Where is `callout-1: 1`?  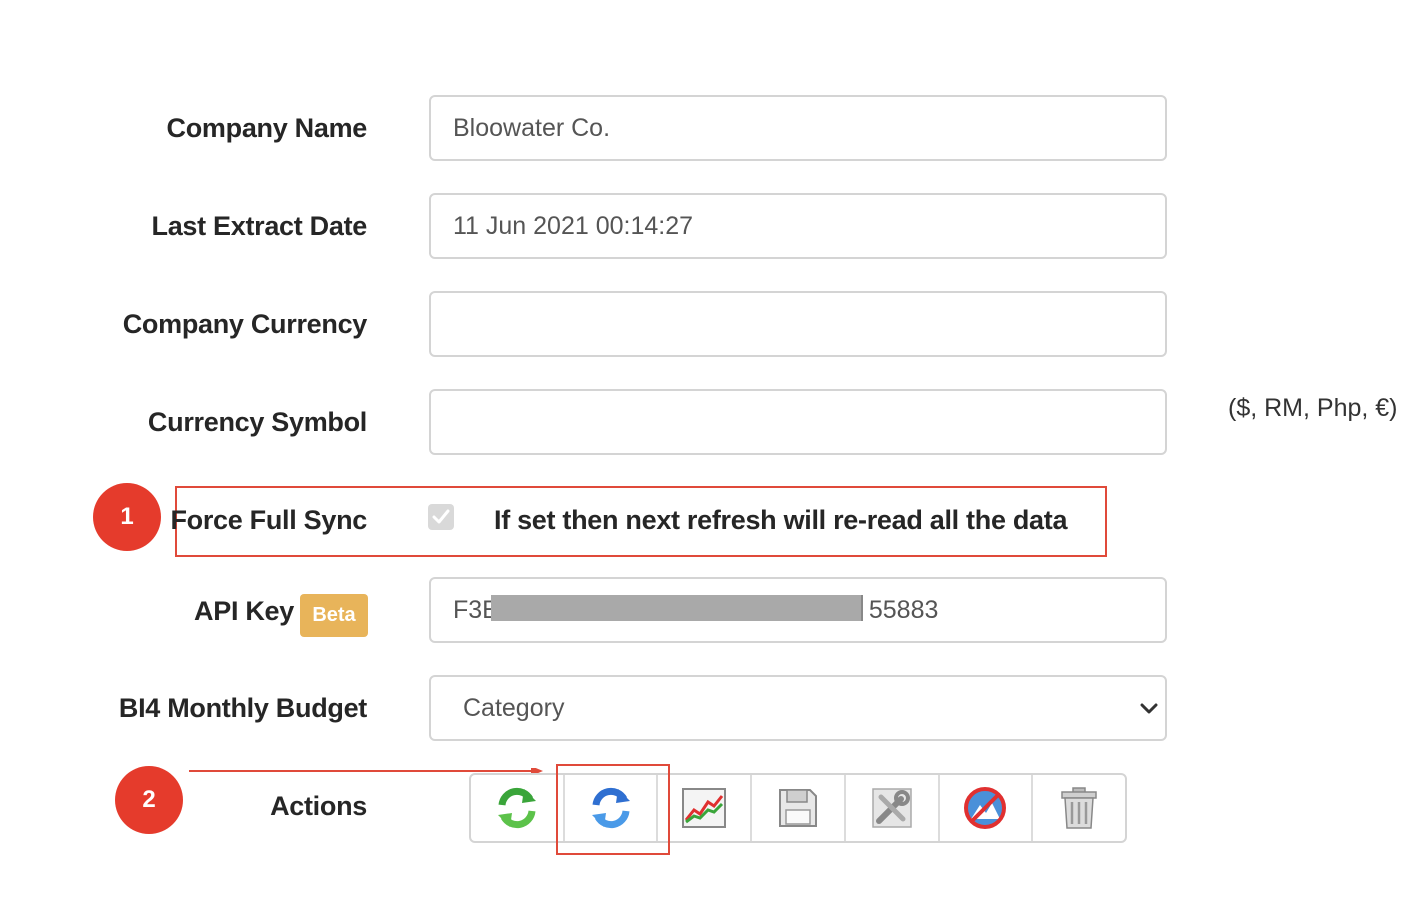 callout-1: 1 is located at coordinates (127, 517).